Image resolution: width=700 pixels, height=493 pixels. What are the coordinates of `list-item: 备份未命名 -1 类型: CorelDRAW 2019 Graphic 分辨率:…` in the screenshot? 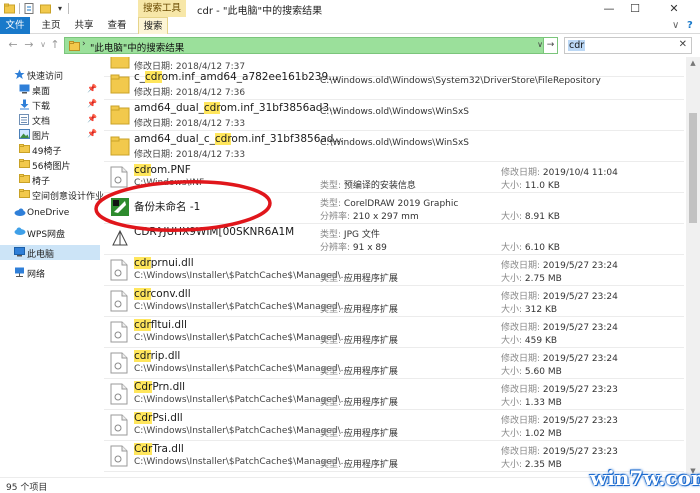 It's located at (394, 208).